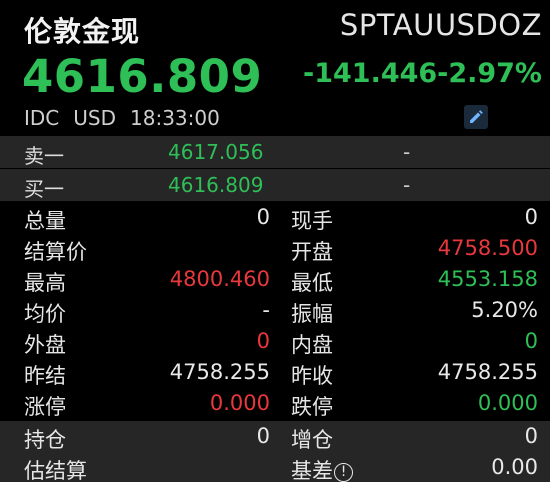 This screenshot has width=550, height=482. Describe the element at coordinates (312, 440) in the screenshot. I see `stat-label: 增仓` at that location.